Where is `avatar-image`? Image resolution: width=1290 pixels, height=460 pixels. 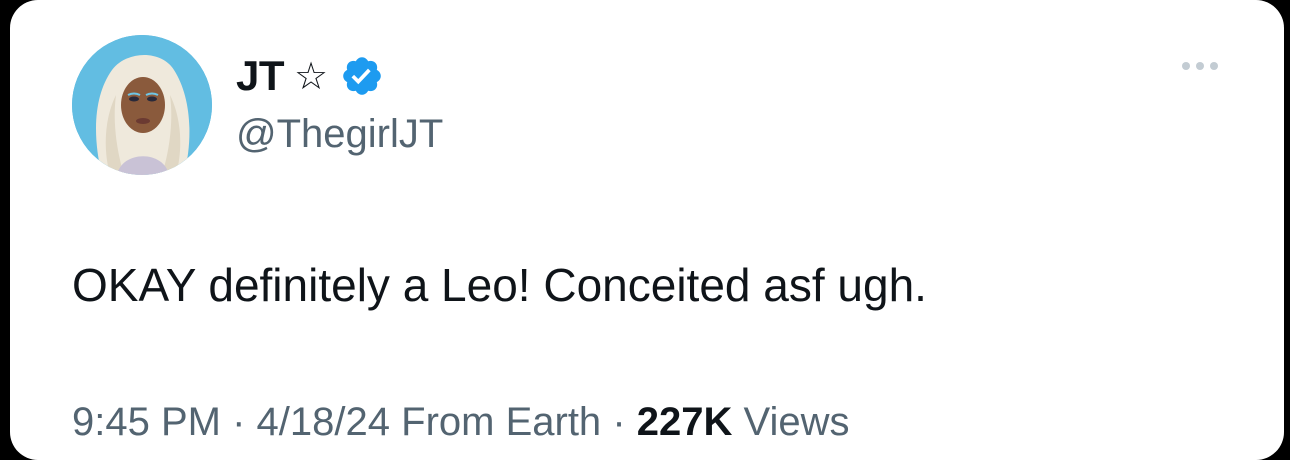 avatar-image is located at coordinates (142, 105).